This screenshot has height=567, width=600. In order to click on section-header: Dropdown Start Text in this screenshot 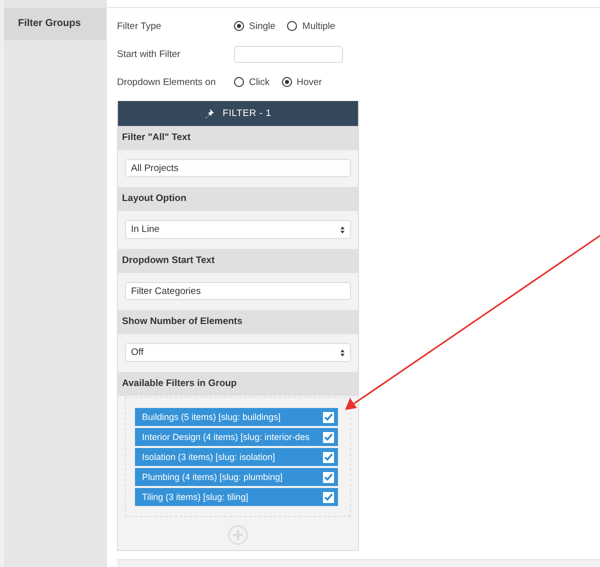, I will do `click(238, 261)`.